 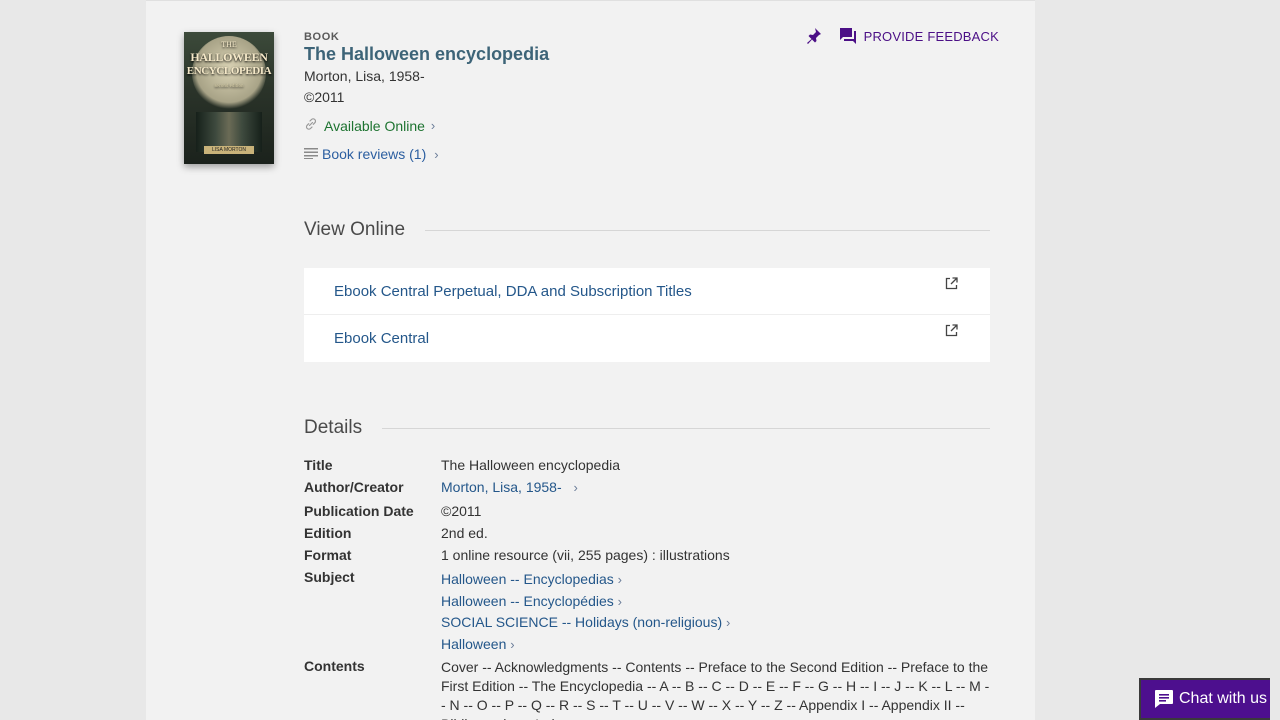 I want to click on chat-label: Chat with us, so click(x=1223, y=698).